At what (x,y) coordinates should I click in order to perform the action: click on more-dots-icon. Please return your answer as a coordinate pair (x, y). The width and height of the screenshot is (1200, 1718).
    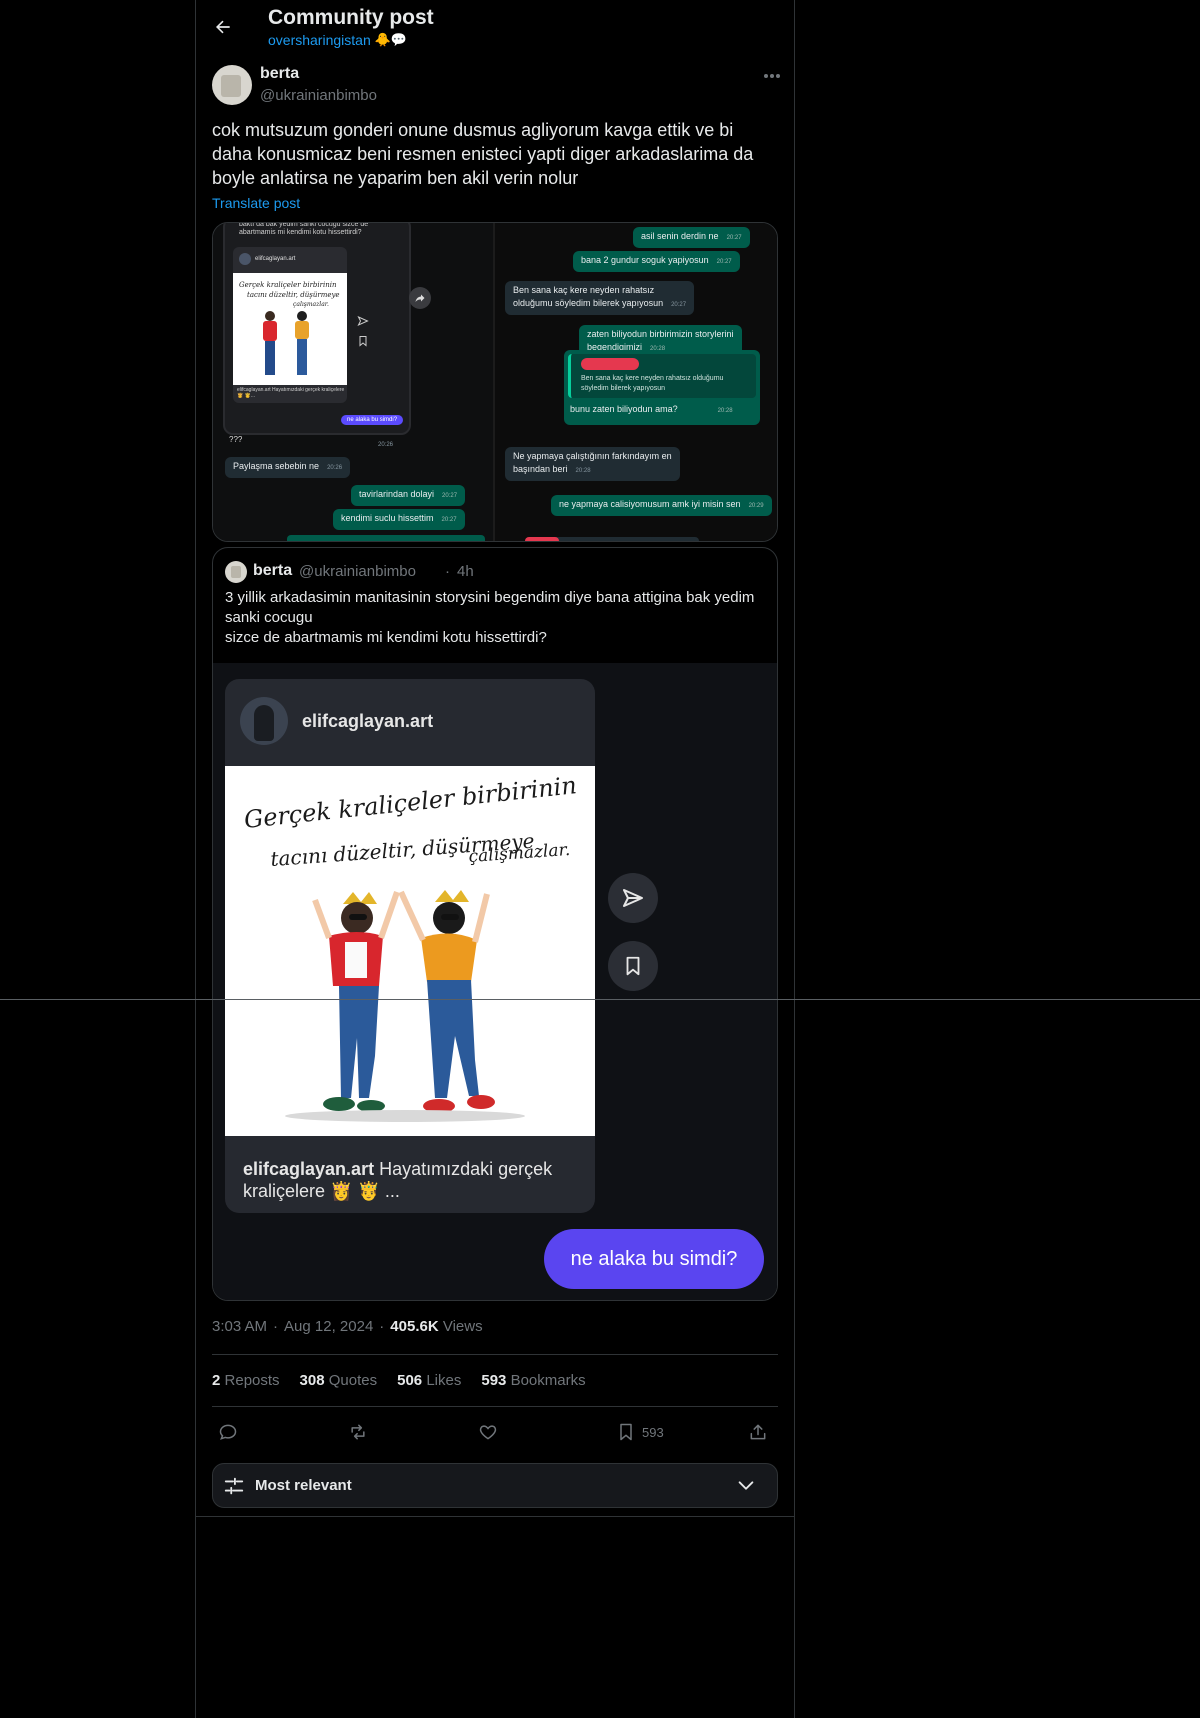
    Looking at the image, I should click on (772, 76).